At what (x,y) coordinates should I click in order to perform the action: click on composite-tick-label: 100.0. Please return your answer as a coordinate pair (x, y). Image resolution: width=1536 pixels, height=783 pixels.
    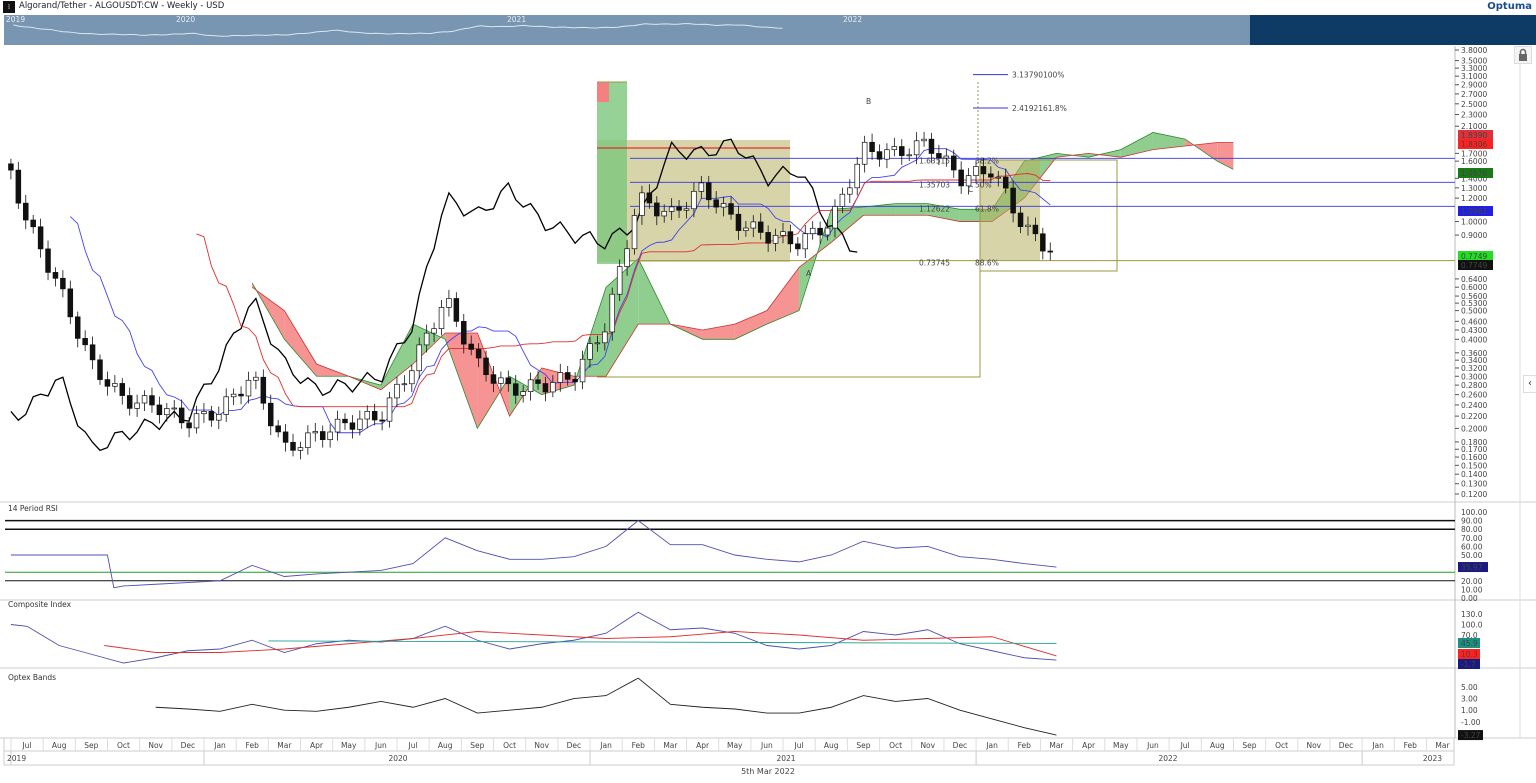
    Looking at the image, I should click on (1472, 625).